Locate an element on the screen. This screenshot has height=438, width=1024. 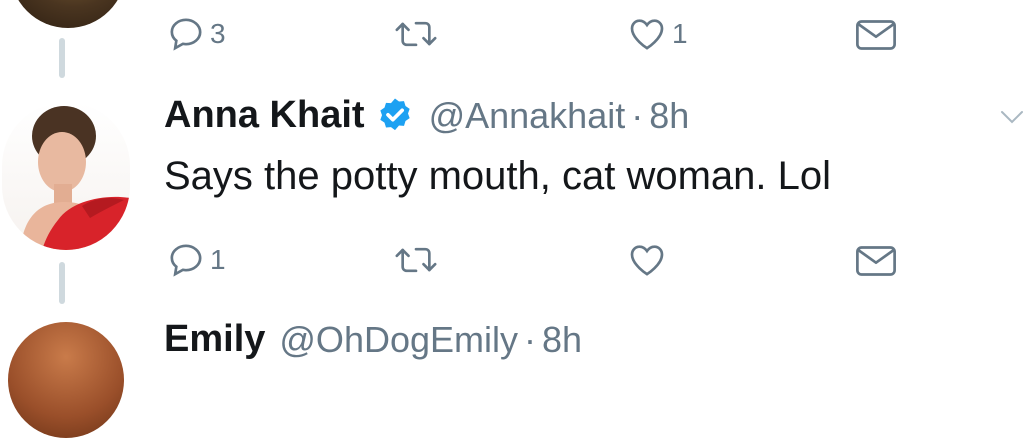
dm-button is located at coordinates (876, 261).